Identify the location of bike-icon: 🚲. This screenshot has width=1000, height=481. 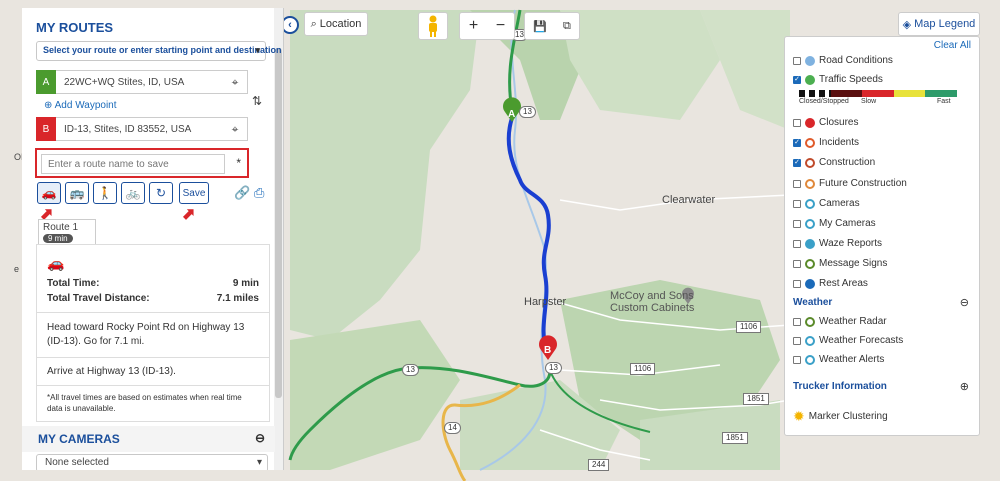
(133, 193).